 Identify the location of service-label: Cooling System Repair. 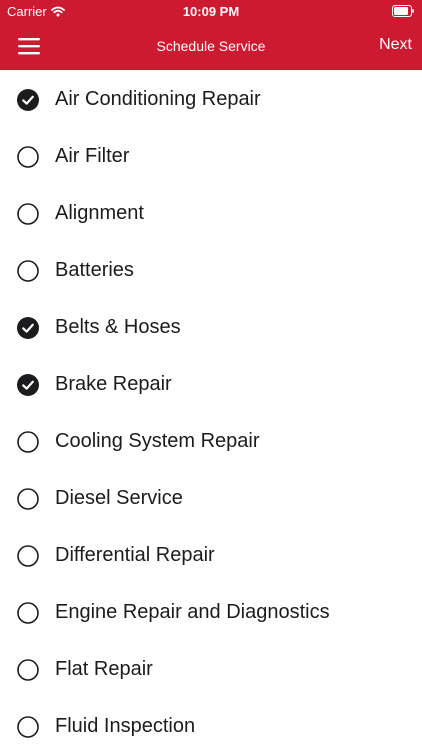
(157, 441).